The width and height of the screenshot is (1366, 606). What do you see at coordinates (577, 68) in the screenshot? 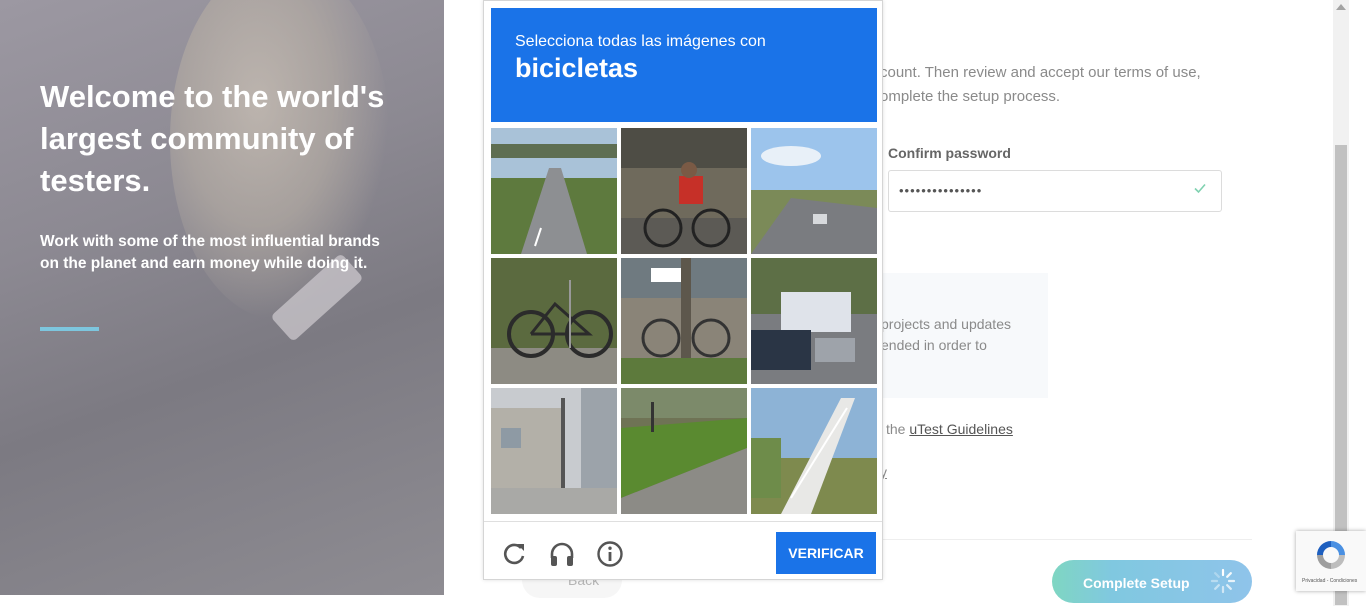
I see `captcha-target: bicicletas` at bounding box center [577, 68].